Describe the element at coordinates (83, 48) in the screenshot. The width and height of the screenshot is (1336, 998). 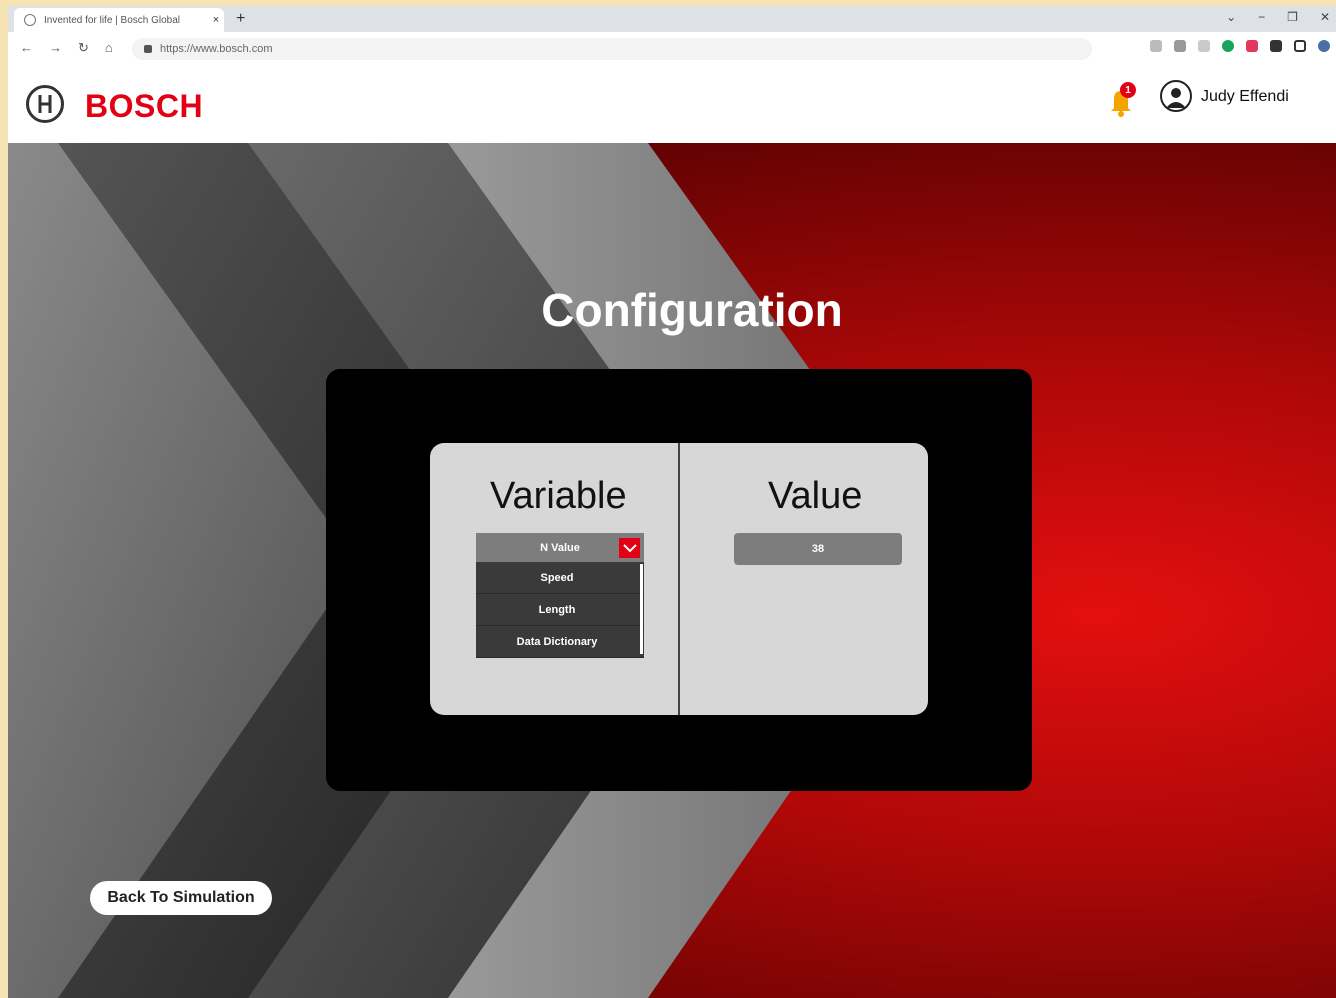
I see `reload-button: ↻` at that location.